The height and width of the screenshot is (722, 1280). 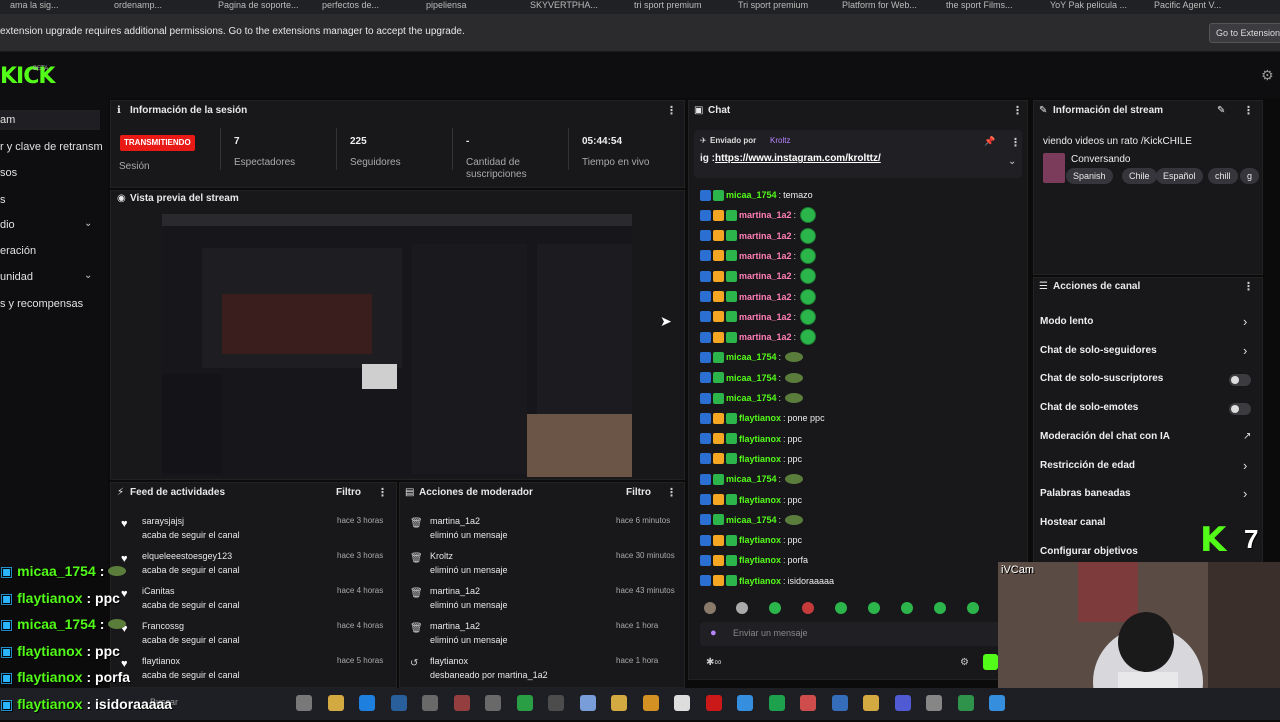 I want to click on sidebar-item: unidad, so click(x=16, y=277).